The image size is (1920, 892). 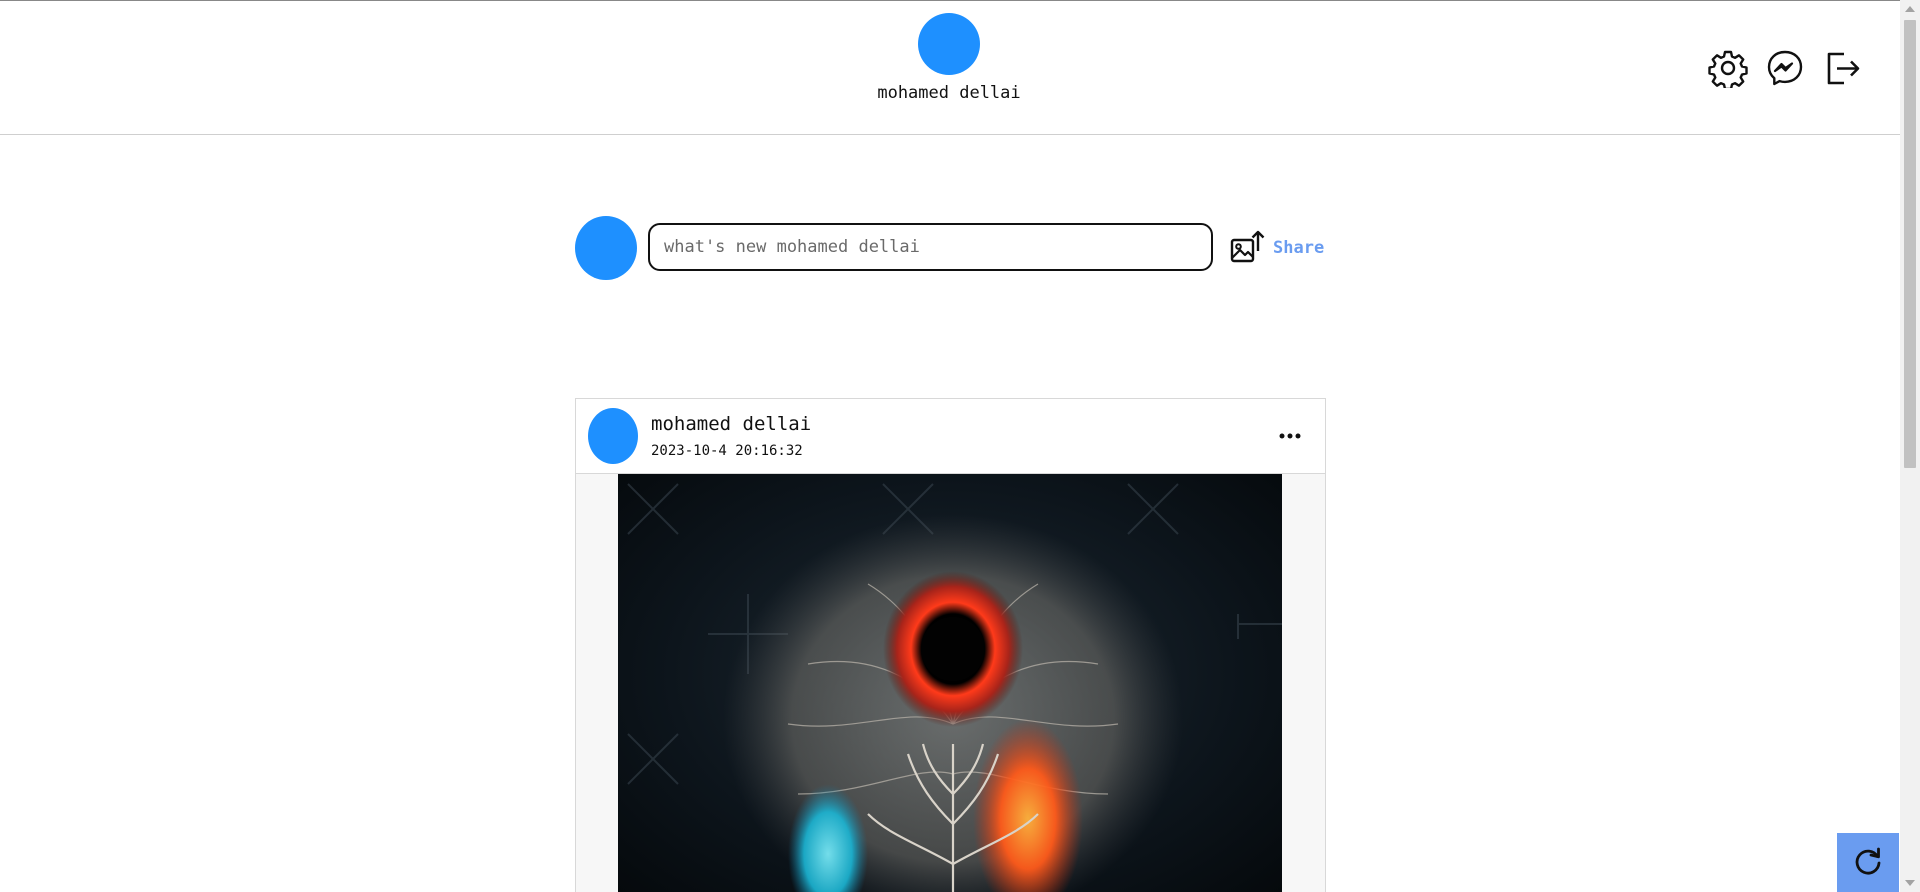 I want to click on logout-icon, so click(x=1843, y=68).